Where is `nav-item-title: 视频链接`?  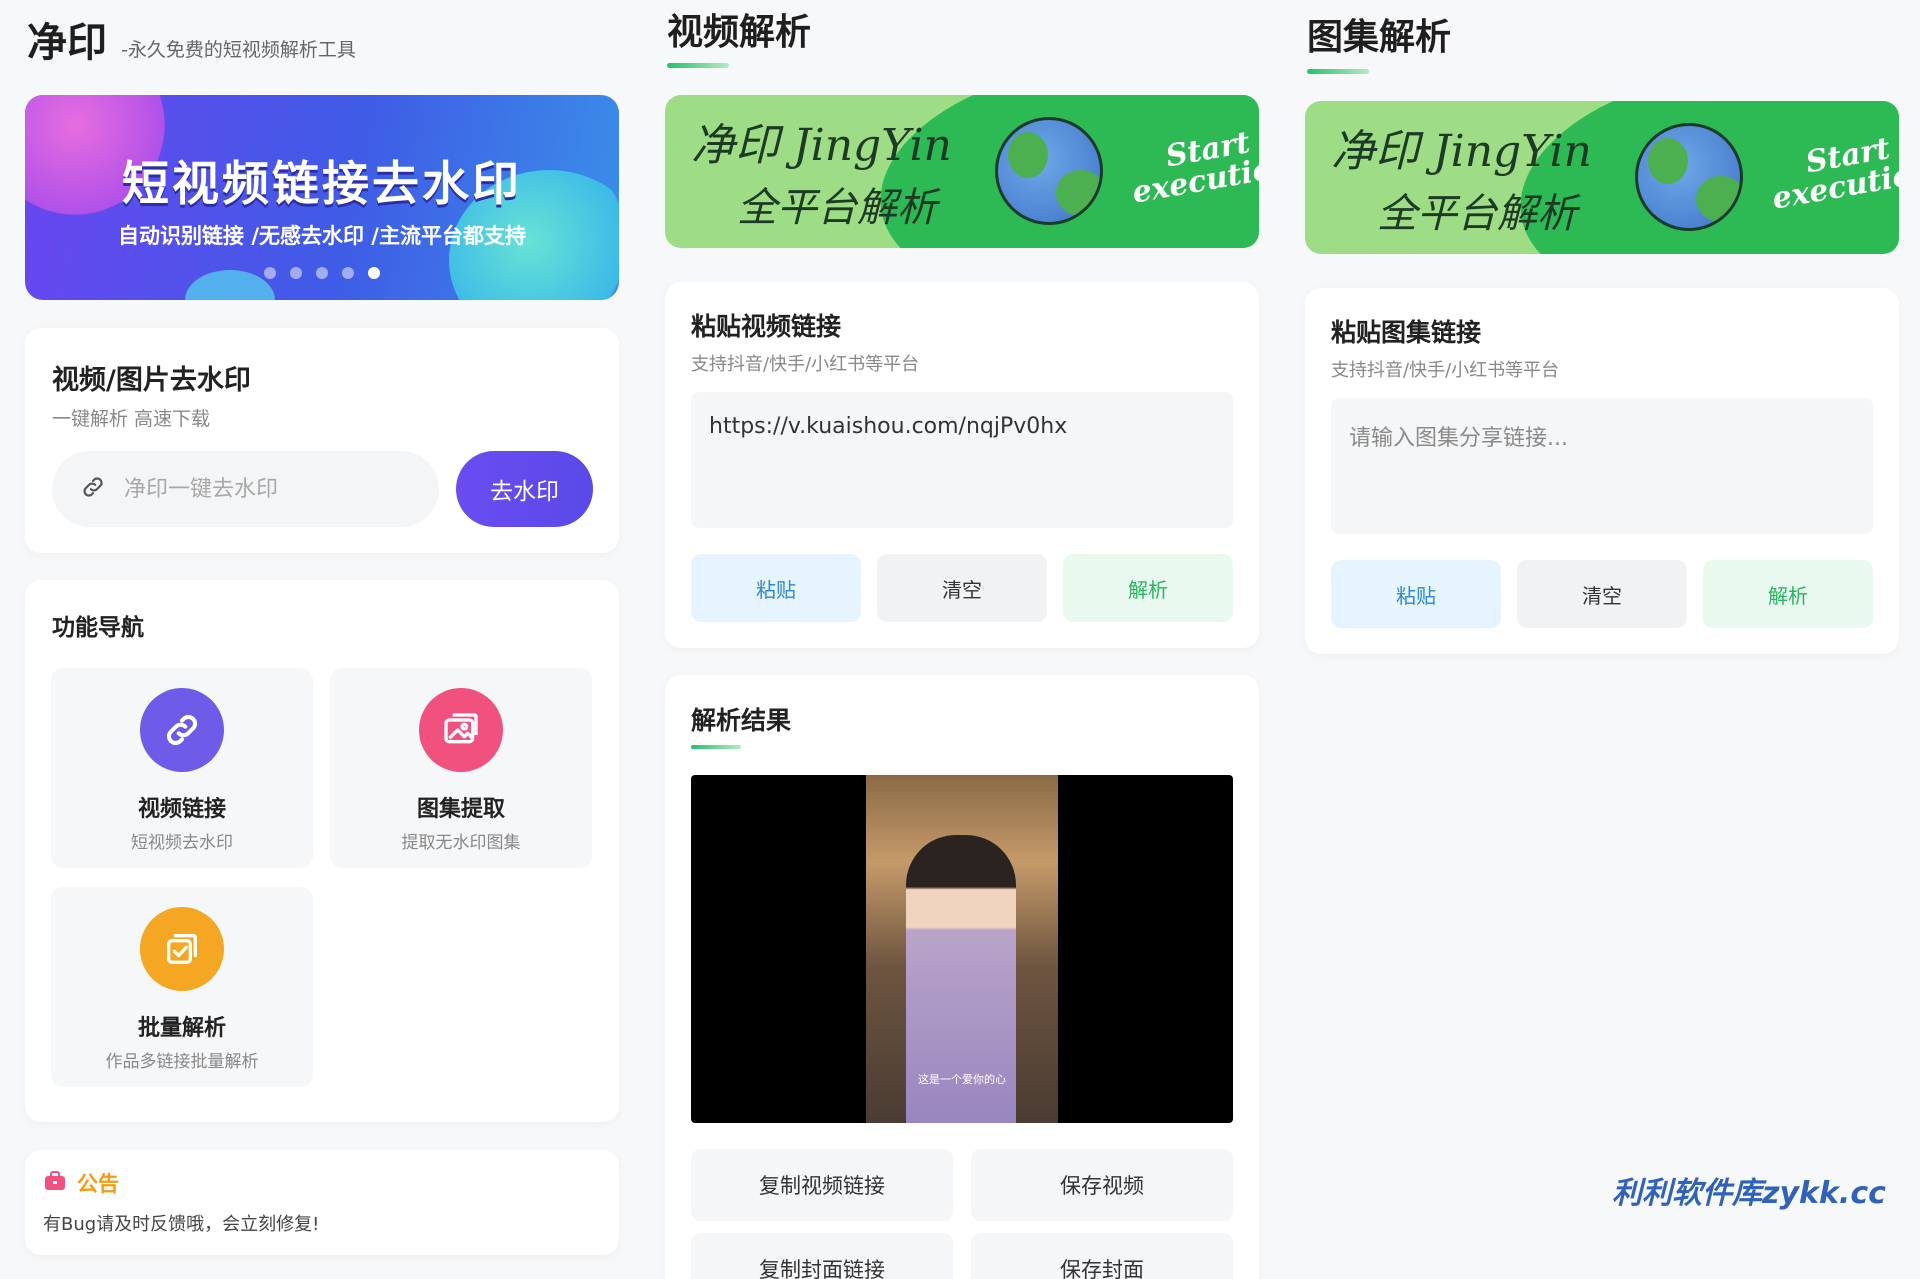
nav-item-title: 视频链接 is located at coordinates (181, 809).